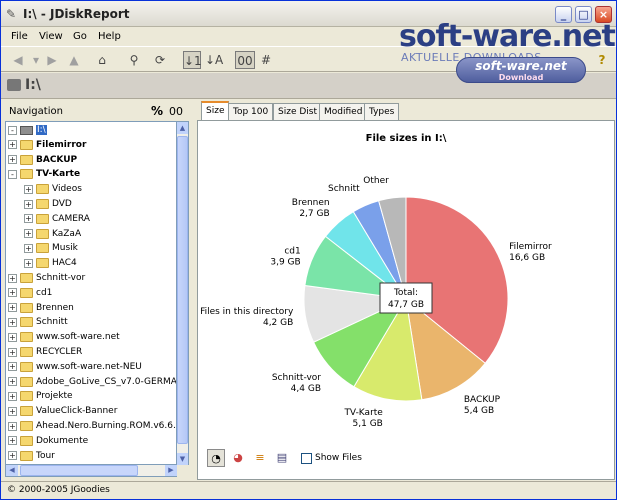  Describe the element at coordinates (44, 292) in the screenshot. I see `tree-item-label: cd1` at that location.